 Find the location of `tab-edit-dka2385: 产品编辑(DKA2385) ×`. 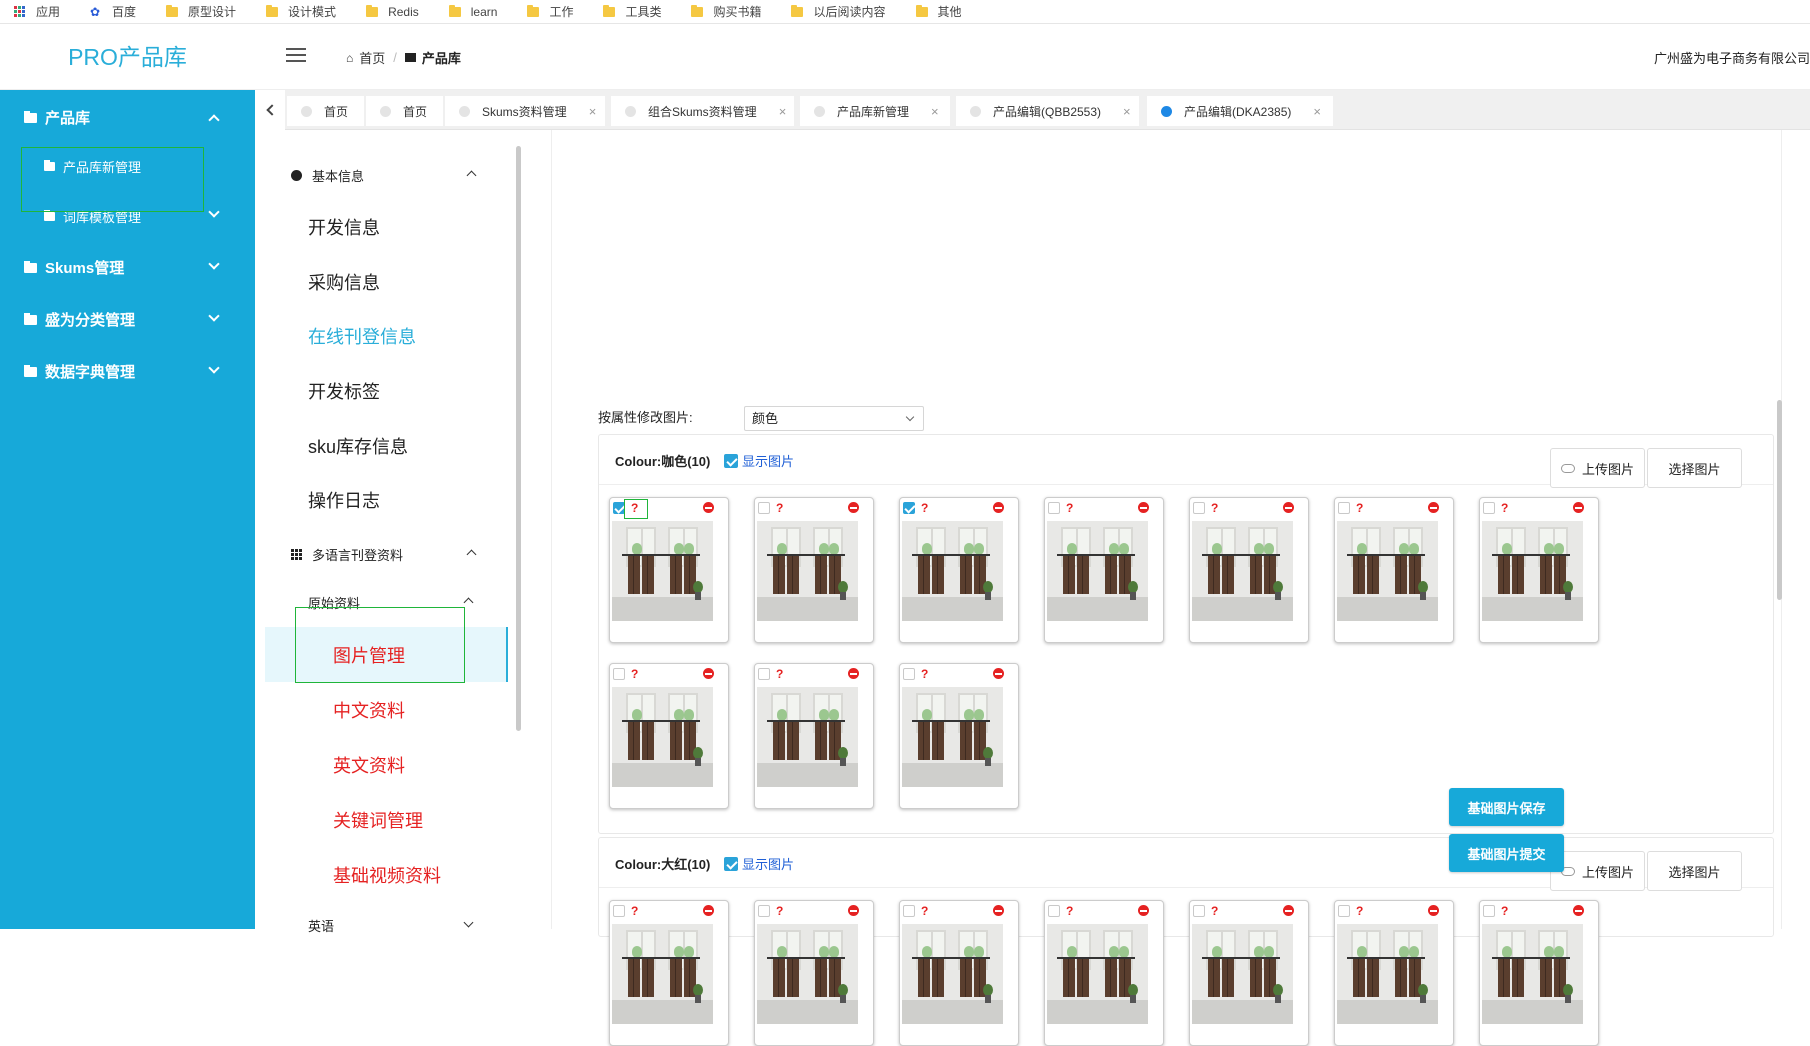

tab-edit-dka2385: 产品编辑(DKA2385) × is located at coordinates (1240, 111).